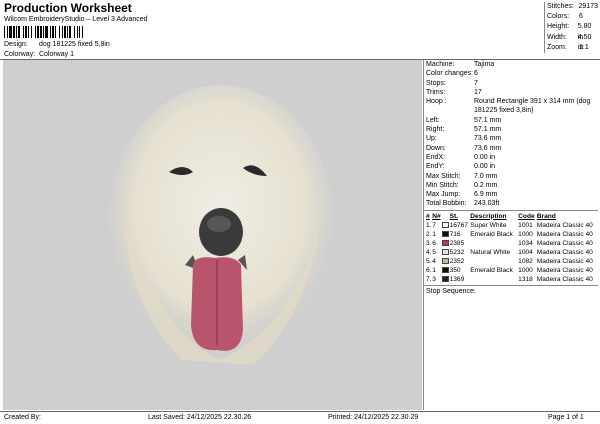 This screenshot has height=424, width=600. I want to click on page-title: Production Worksheet, so click(68, 8).